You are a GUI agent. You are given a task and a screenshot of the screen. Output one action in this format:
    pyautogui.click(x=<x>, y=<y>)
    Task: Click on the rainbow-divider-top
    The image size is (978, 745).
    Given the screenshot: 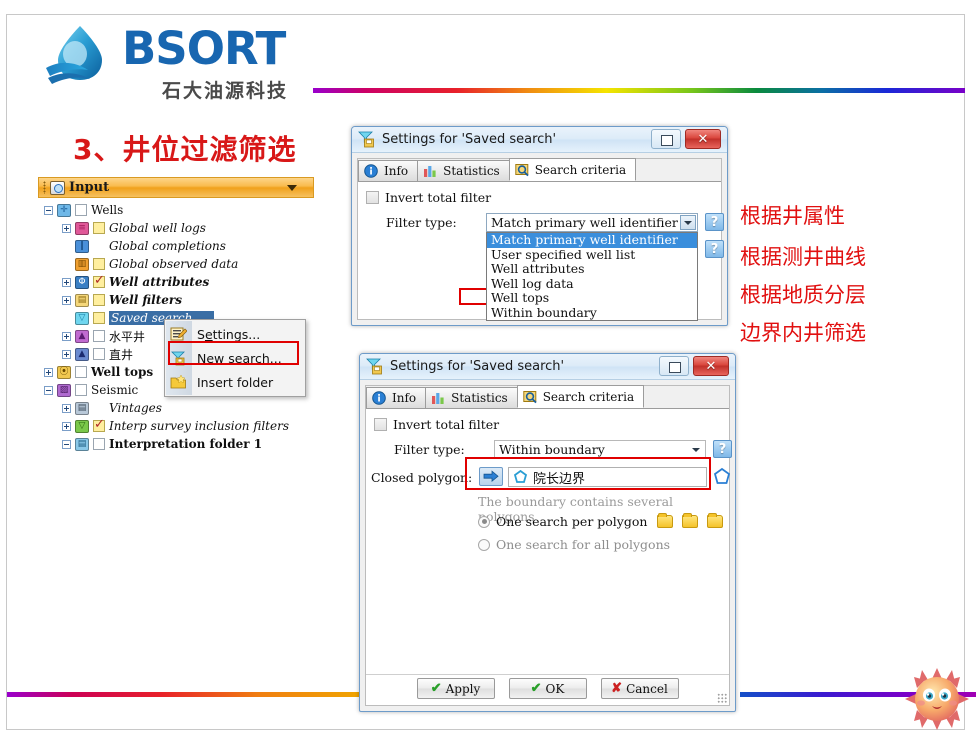 What is the action you would take?
    pyautogui.click(x=639, y=90)
    